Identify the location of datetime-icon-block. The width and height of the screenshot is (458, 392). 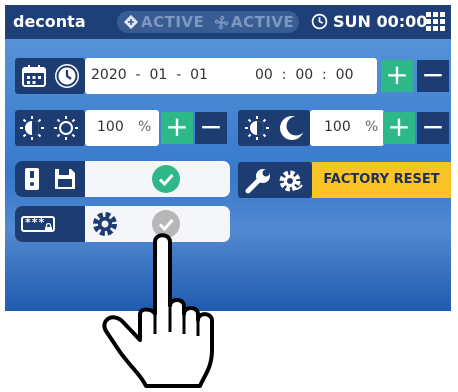
(50, 76).